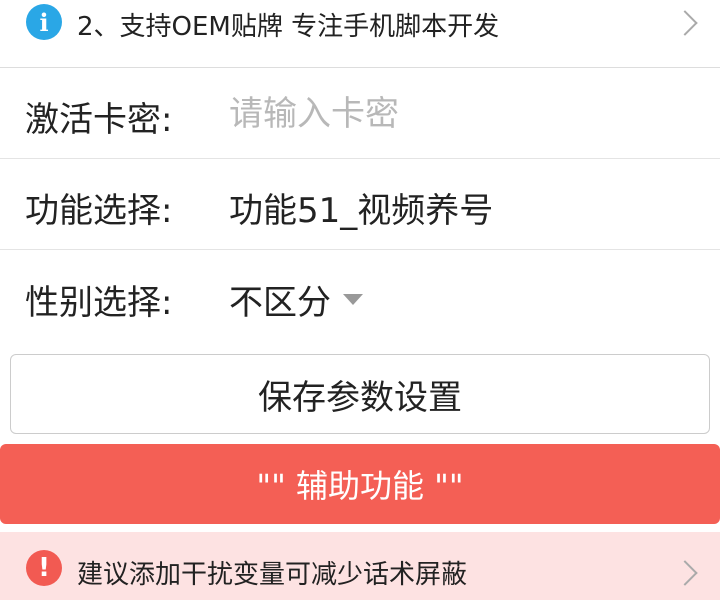  What do you see at coordinates (360, 394) in the screenshot?
I see `save-settings-button: 保存参数设置` at bounding box center [360, 394].